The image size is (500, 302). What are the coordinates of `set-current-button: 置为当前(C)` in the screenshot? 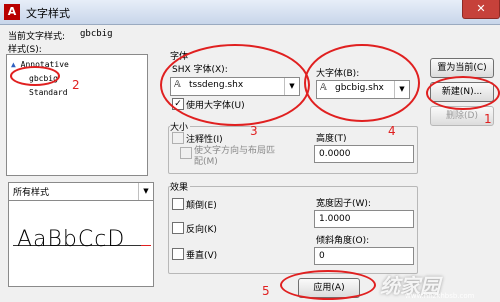 It's located at (462, 68).